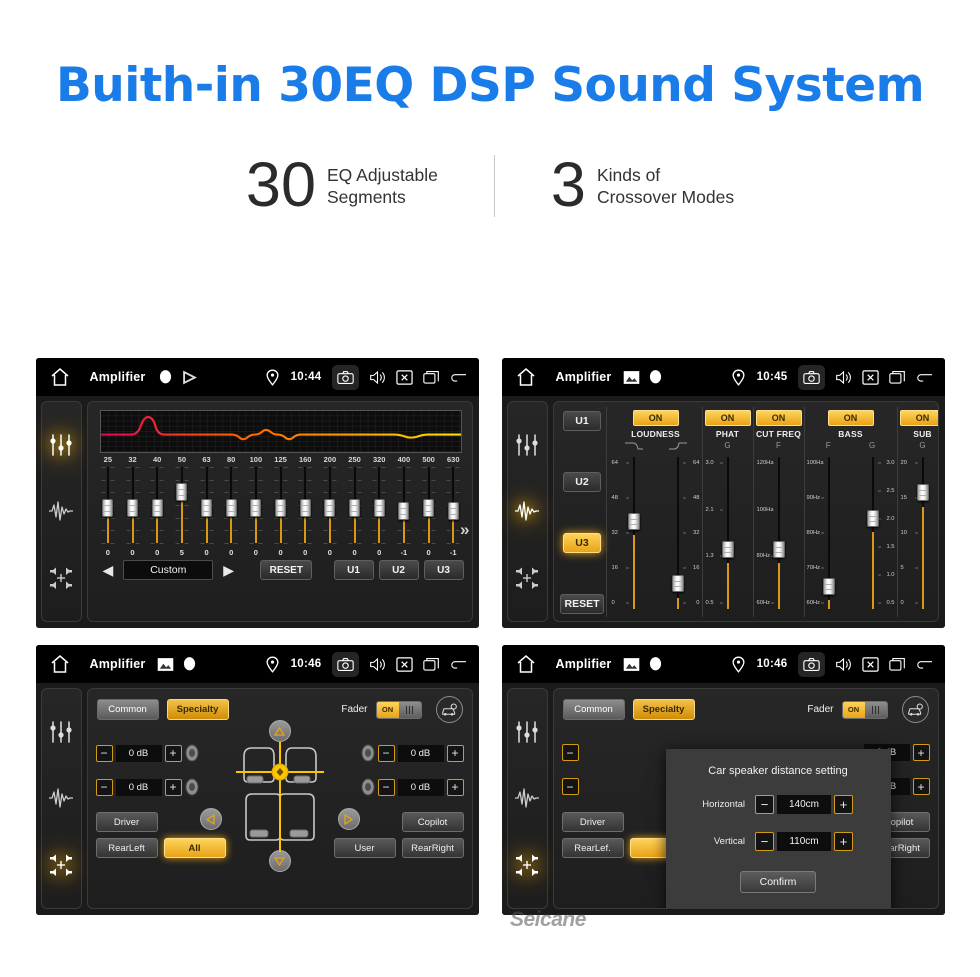 This screenshot has width=980, height=977. What do you see at coordinates (386, 753) in the screenshot?
I see `front-right-minus-button: −` at bounding box center [386, 753].